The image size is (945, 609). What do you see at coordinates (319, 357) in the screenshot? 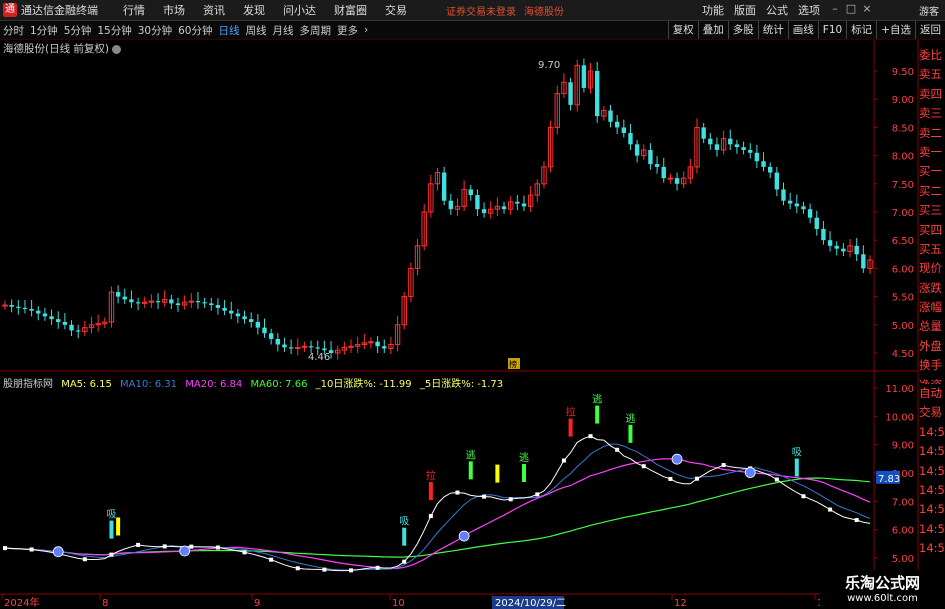
I see `low-price-label: 4.46` at bounding box center [319, 357].